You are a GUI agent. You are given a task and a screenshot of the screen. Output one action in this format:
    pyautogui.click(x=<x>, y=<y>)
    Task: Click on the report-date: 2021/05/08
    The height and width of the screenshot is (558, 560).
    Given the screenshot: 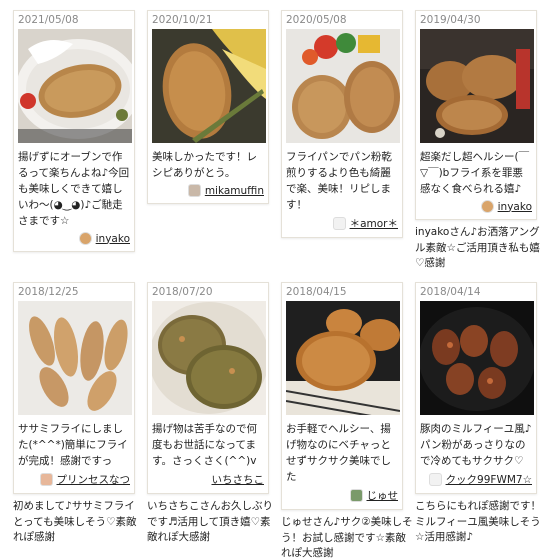 What is the action you would take?
    pyautogui.click(x=48, y=20)
    